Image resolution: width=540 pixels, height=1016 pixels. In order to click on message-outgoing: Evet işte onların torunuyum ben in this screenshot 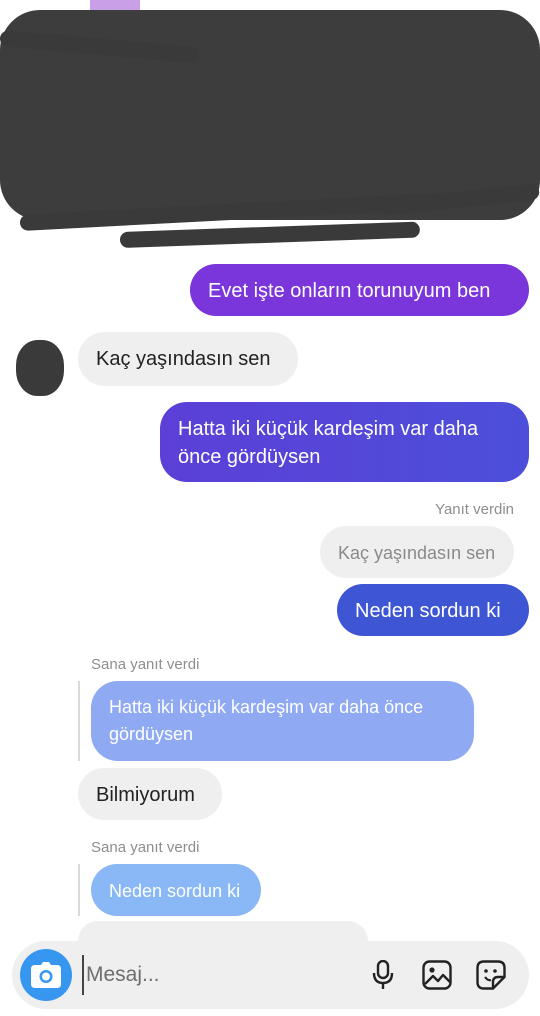, I will do `click(359, 290)`.